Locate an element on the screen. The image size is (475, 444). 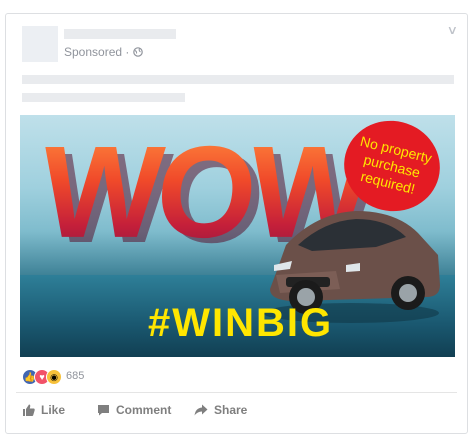
page-name-placeholder is located at coordinates (120, 34).